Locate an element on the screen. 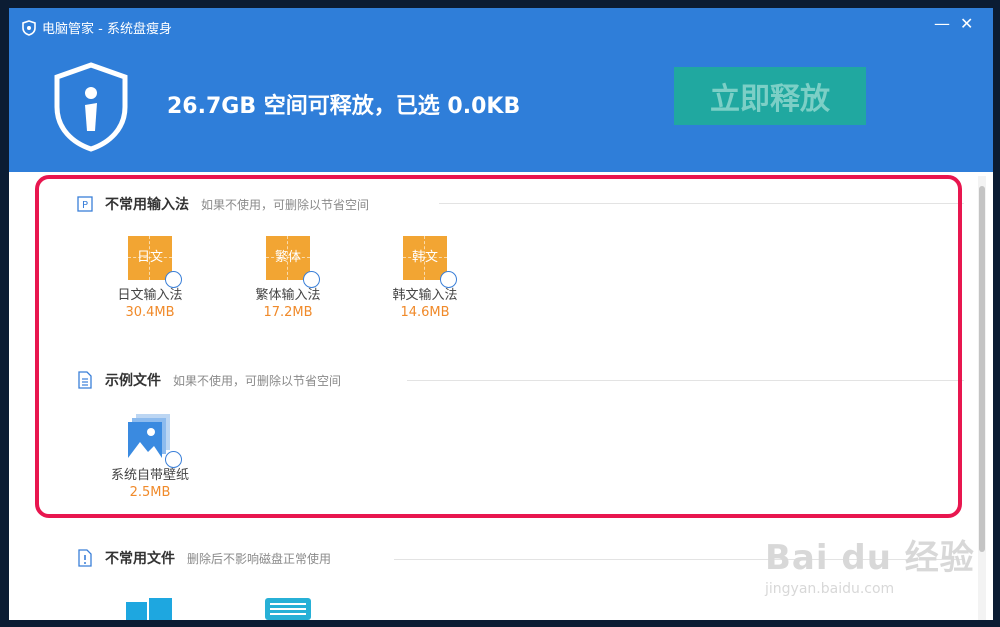 Image resolution: width=1000 pixels, height=627 pixels. item-label: 繁体输入法 is located at coordinates (288, 295).